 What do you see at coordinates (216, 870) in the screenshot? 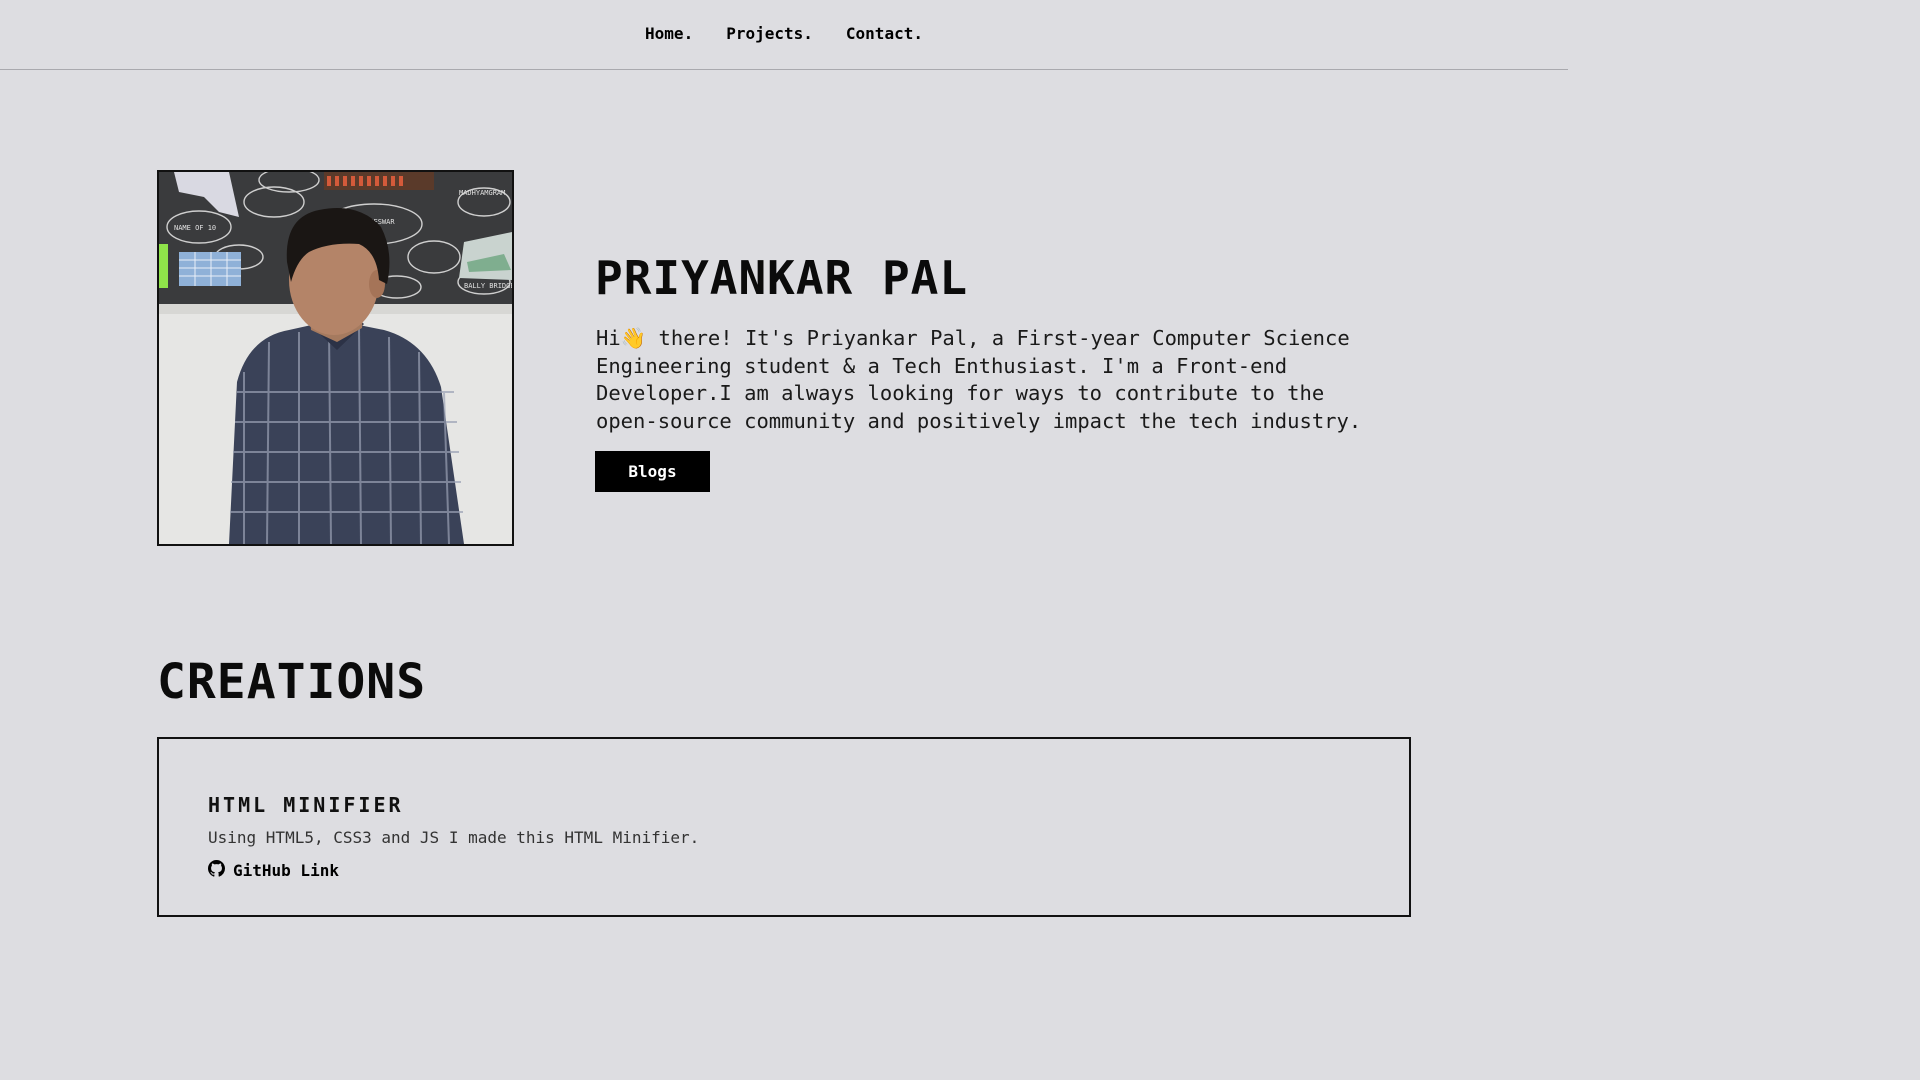
I see `github-icon` at bounding box center [216, 870].